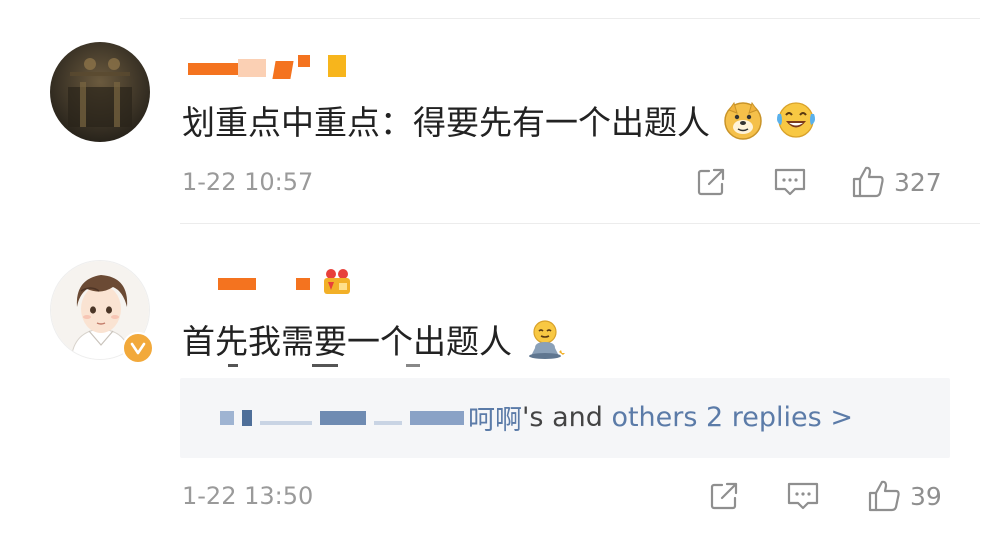  Describe the element at coordinates (495, 420) in the screenshot. I see `replier-name: 呵啊` at that location.